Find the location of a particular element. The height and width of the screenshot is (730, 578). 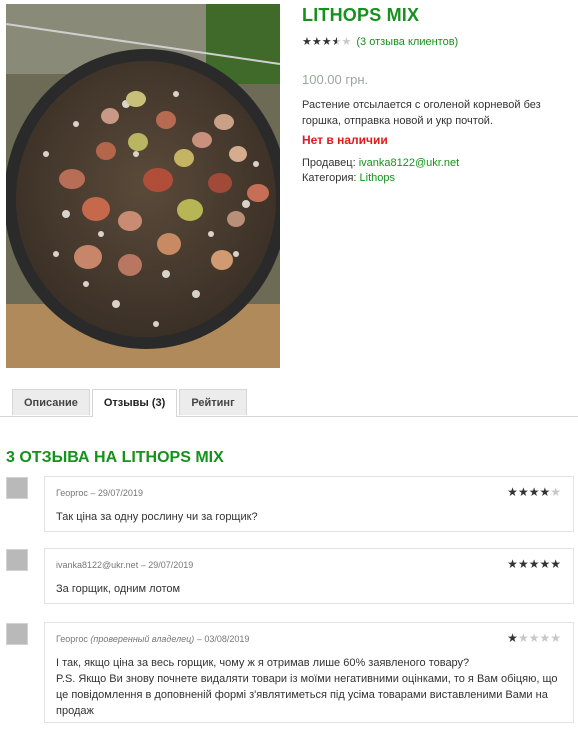

product-title: LITHOPS MIX is located at coordinates (361, 15).